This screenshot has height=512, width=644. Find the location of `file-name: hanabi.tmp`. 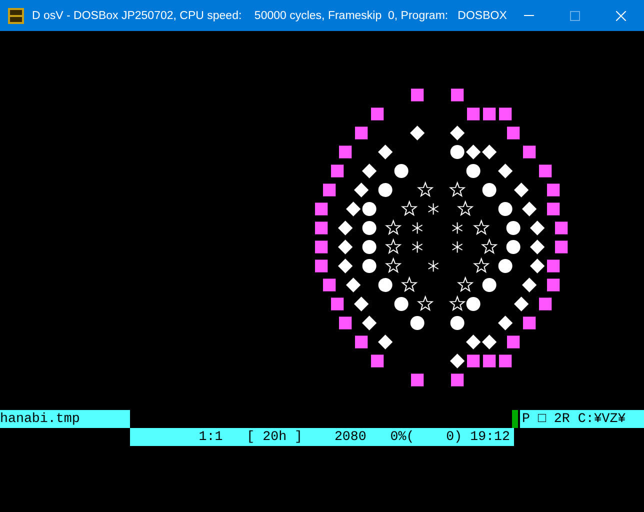

file-name: hanabi.tmp is located at coordinates (65, 419).